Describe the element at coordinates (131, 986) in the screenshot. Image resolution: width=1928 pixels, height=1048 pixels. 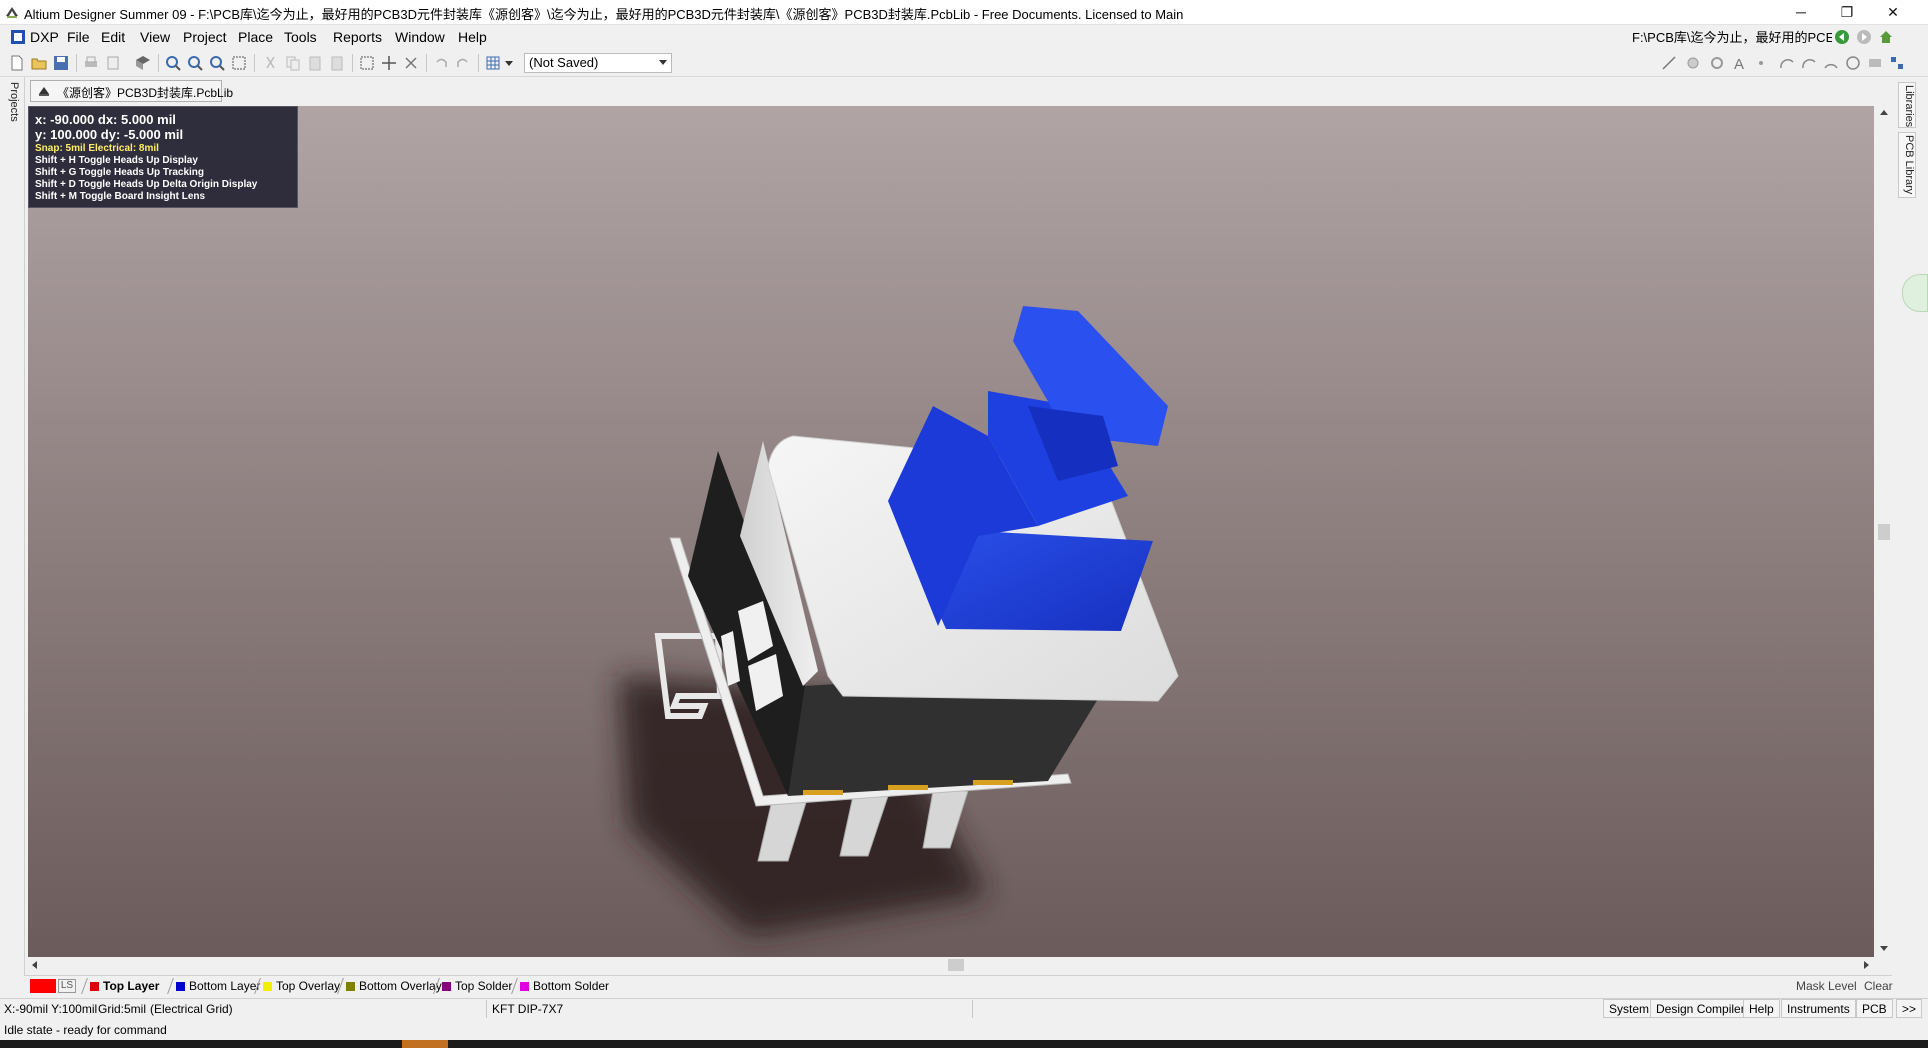
I see `layer-tab-label: Top Layer` at that location.